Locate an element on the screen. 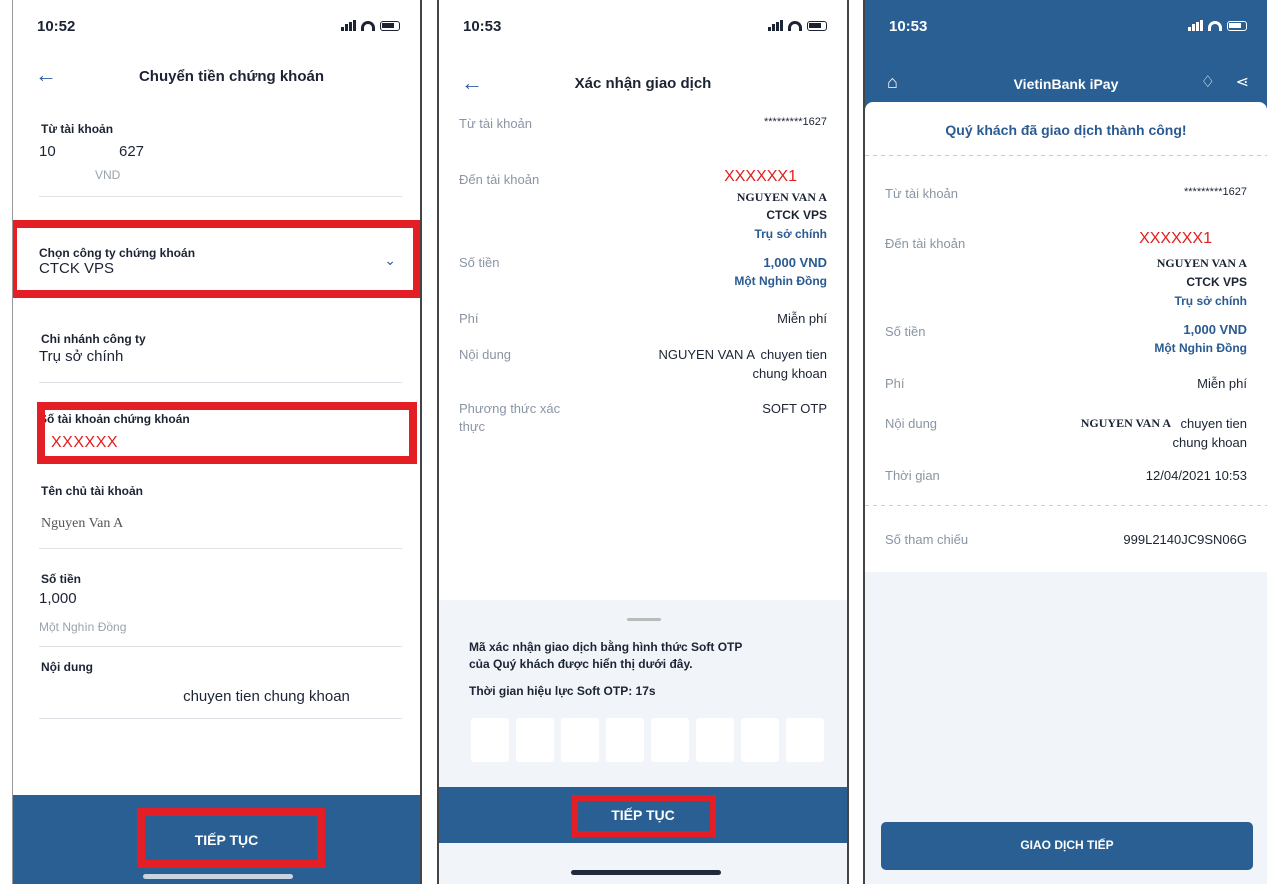 The image size is (1269, 884). otp-timer: Thời gian hiệu lực Soft OTP: 17s is located at coordinates (562, 691).